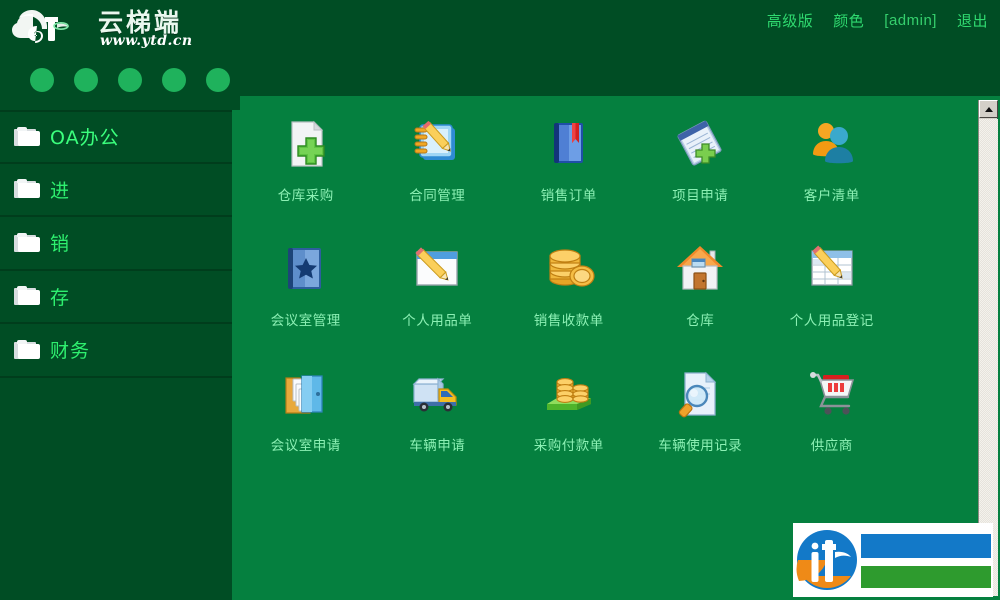  Describe the element at coordinates (438, 297) in the screenshot. I see `app-tile-6: 个人用品单` at that location.